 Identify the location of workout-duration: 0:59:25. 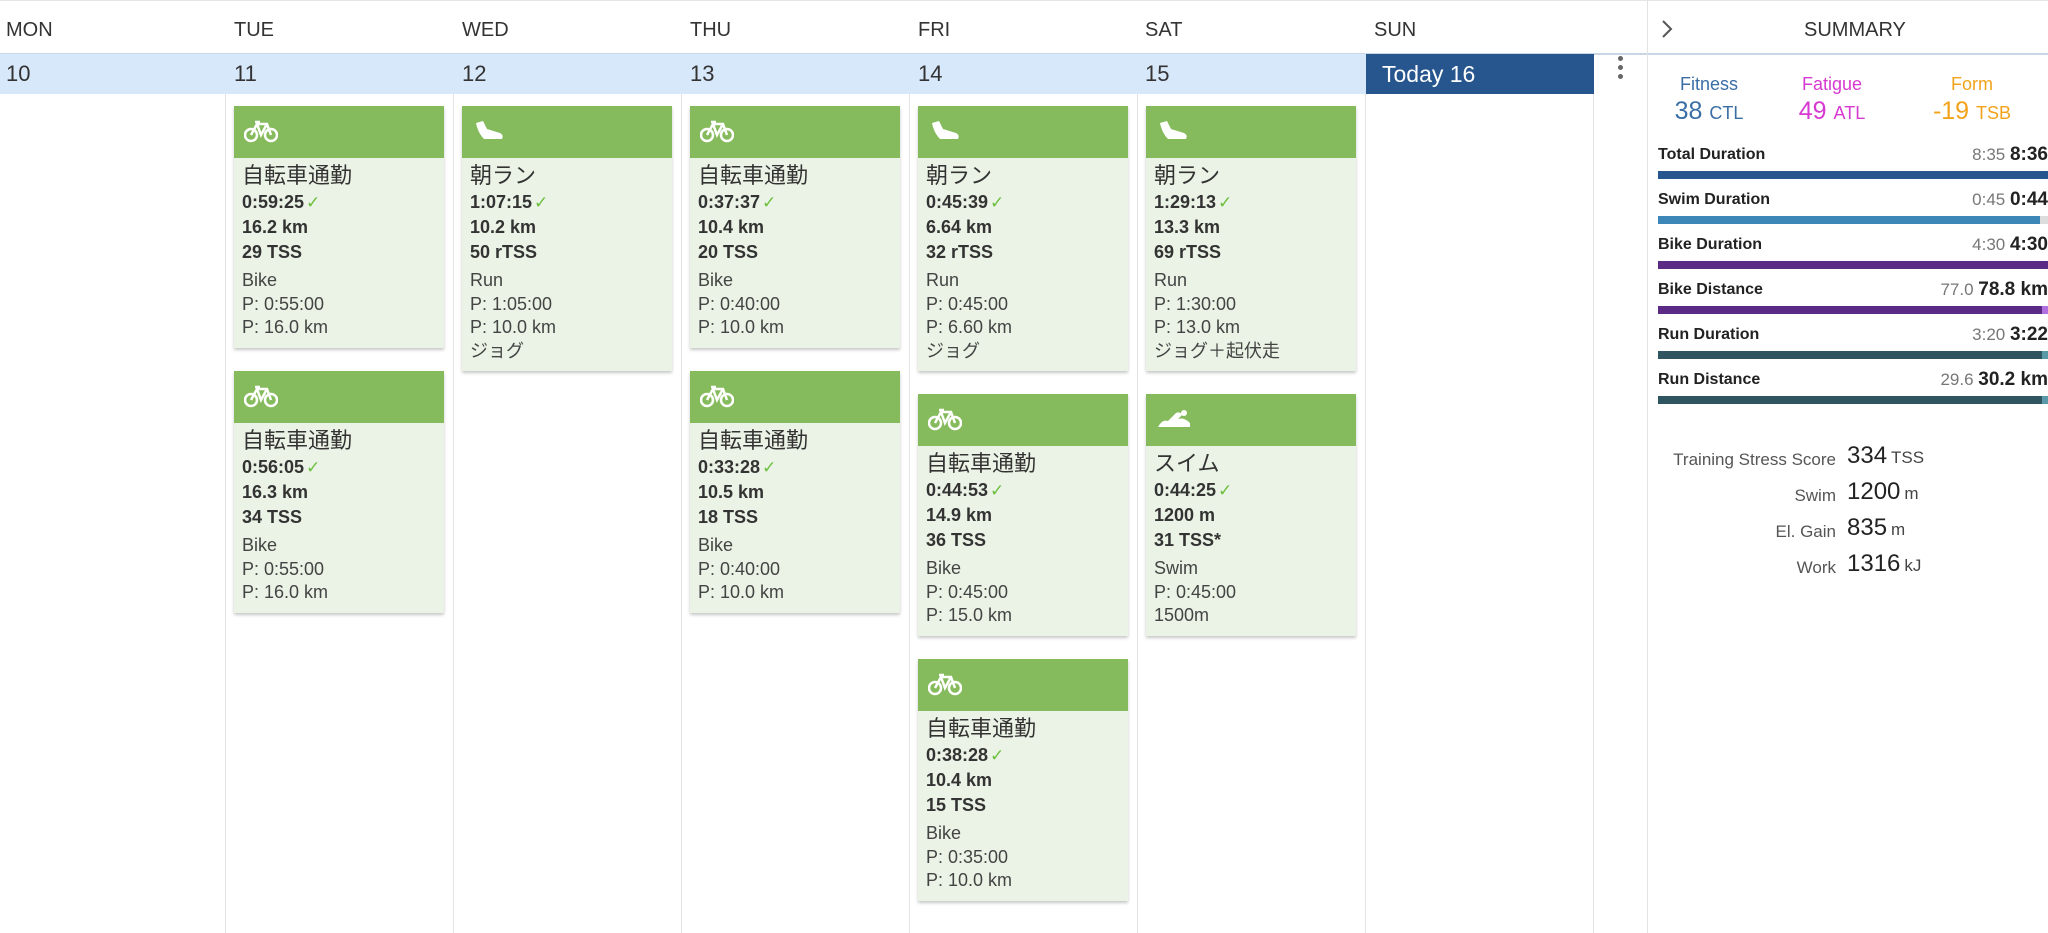
(273, 202).